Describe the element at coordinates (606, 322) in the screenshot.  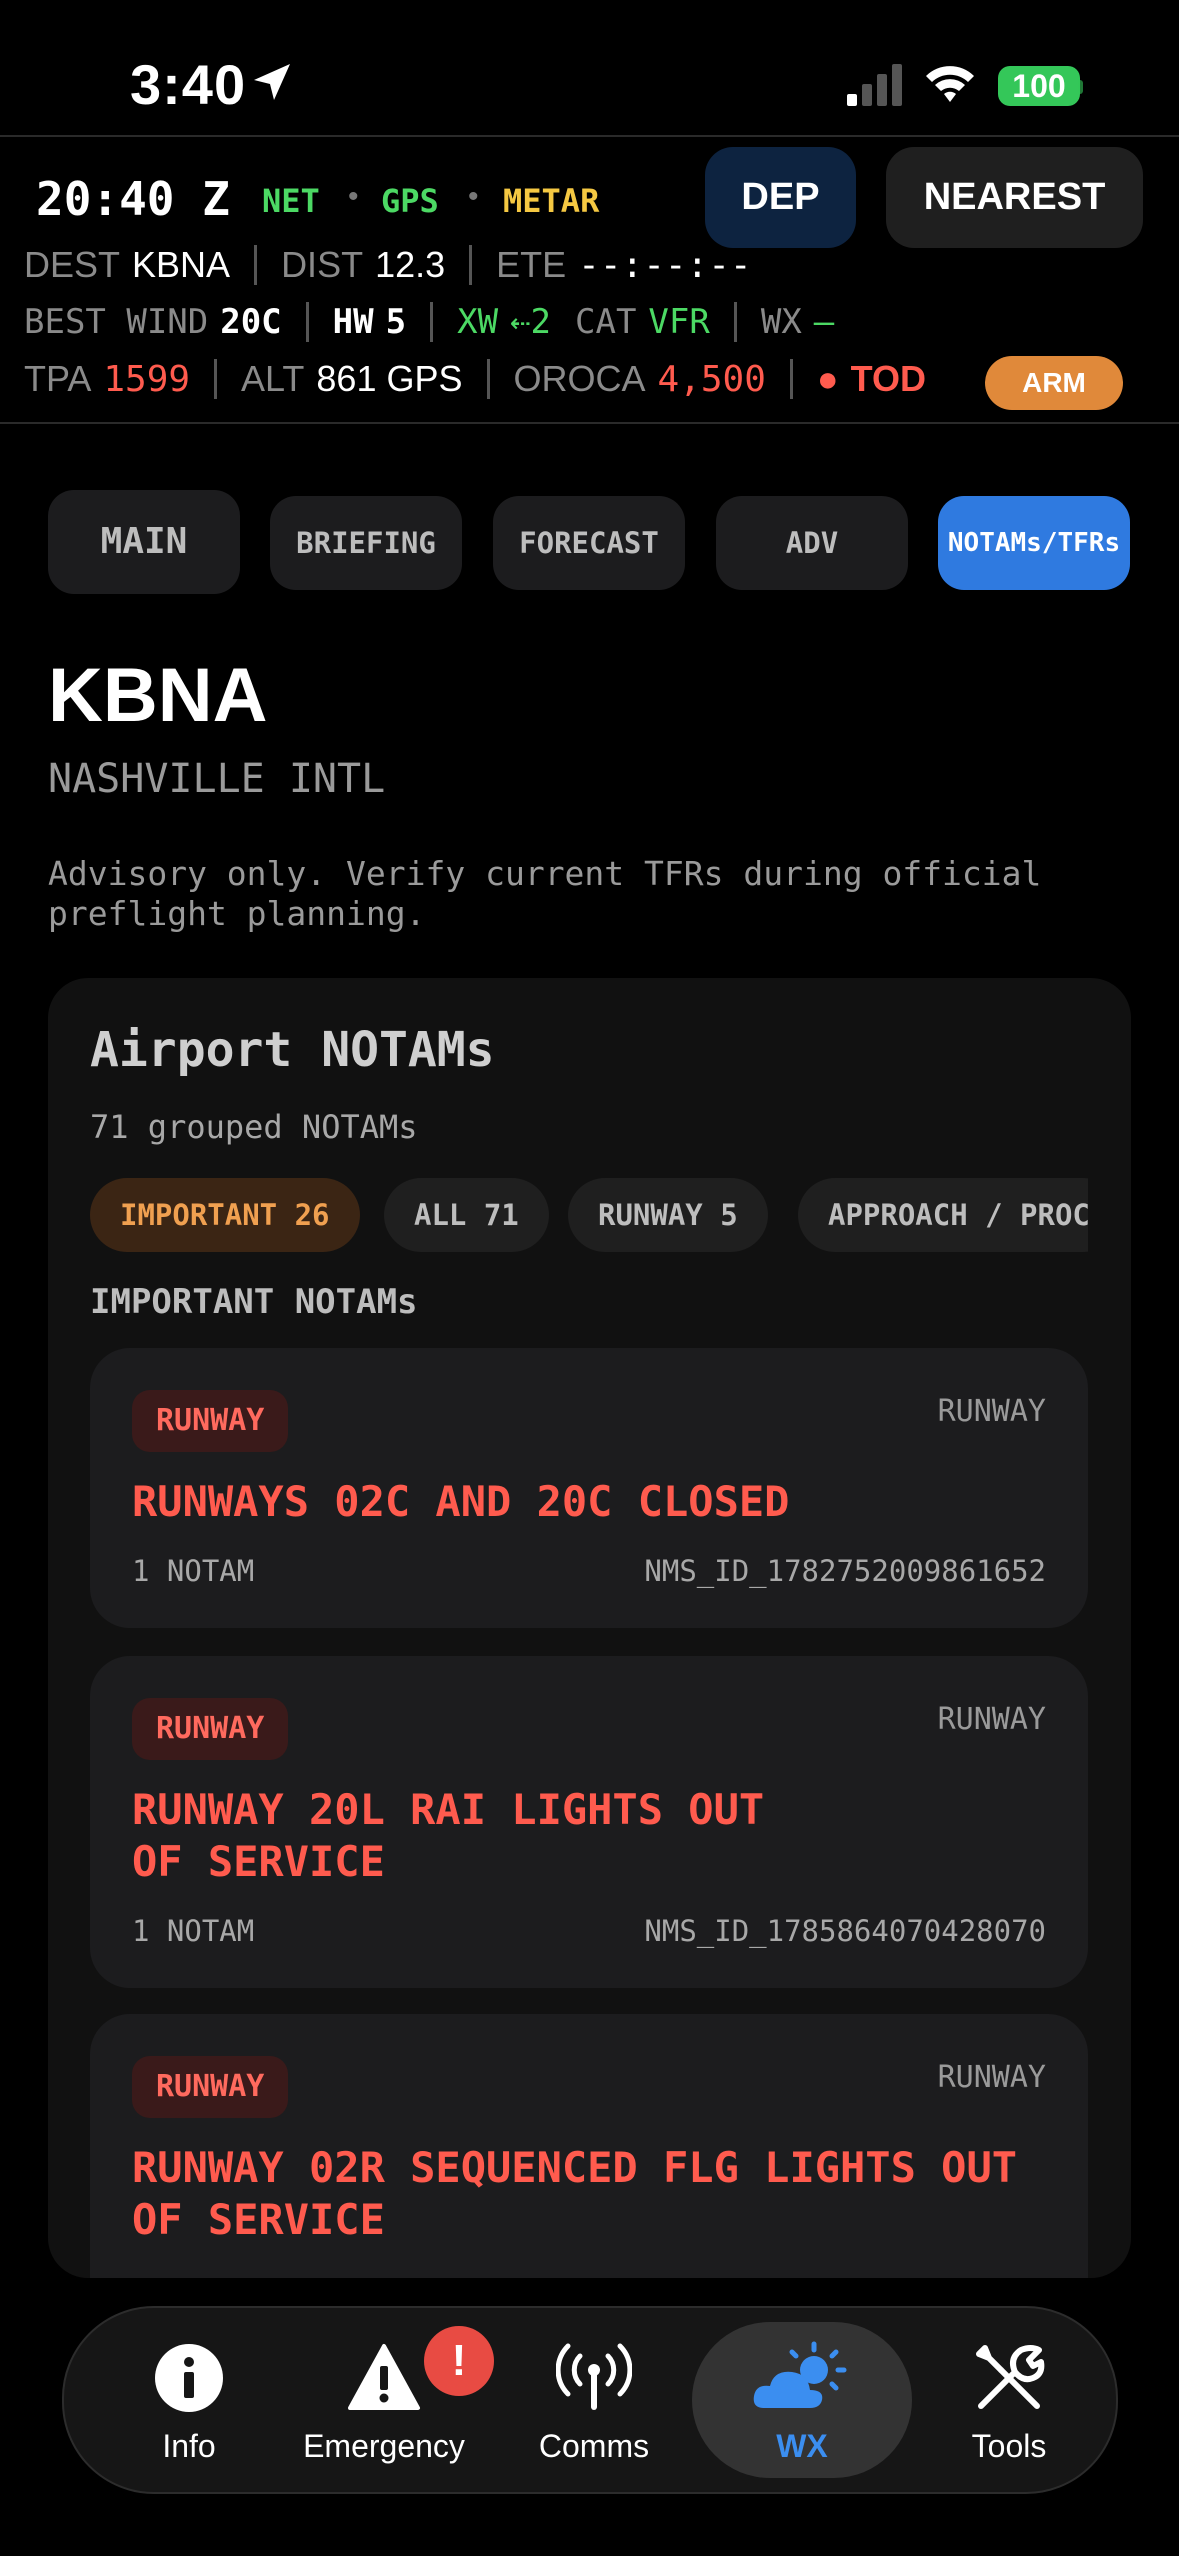
I see `cat-label: CAT` at that location.